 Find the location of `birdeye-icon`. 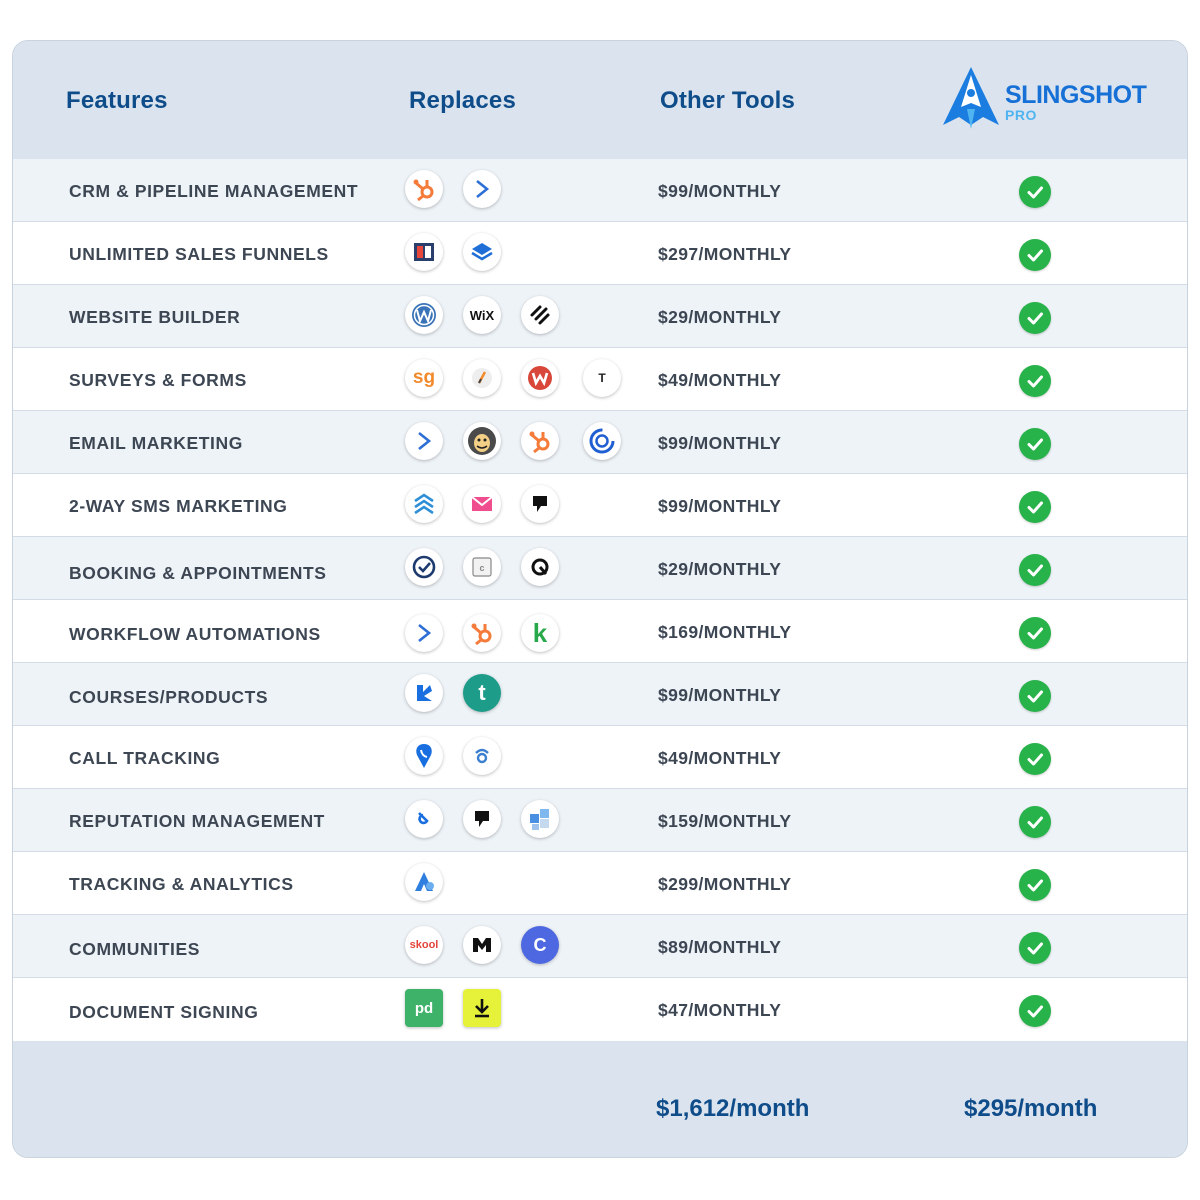

birdeye-icon is located at coordinates (424, 819).